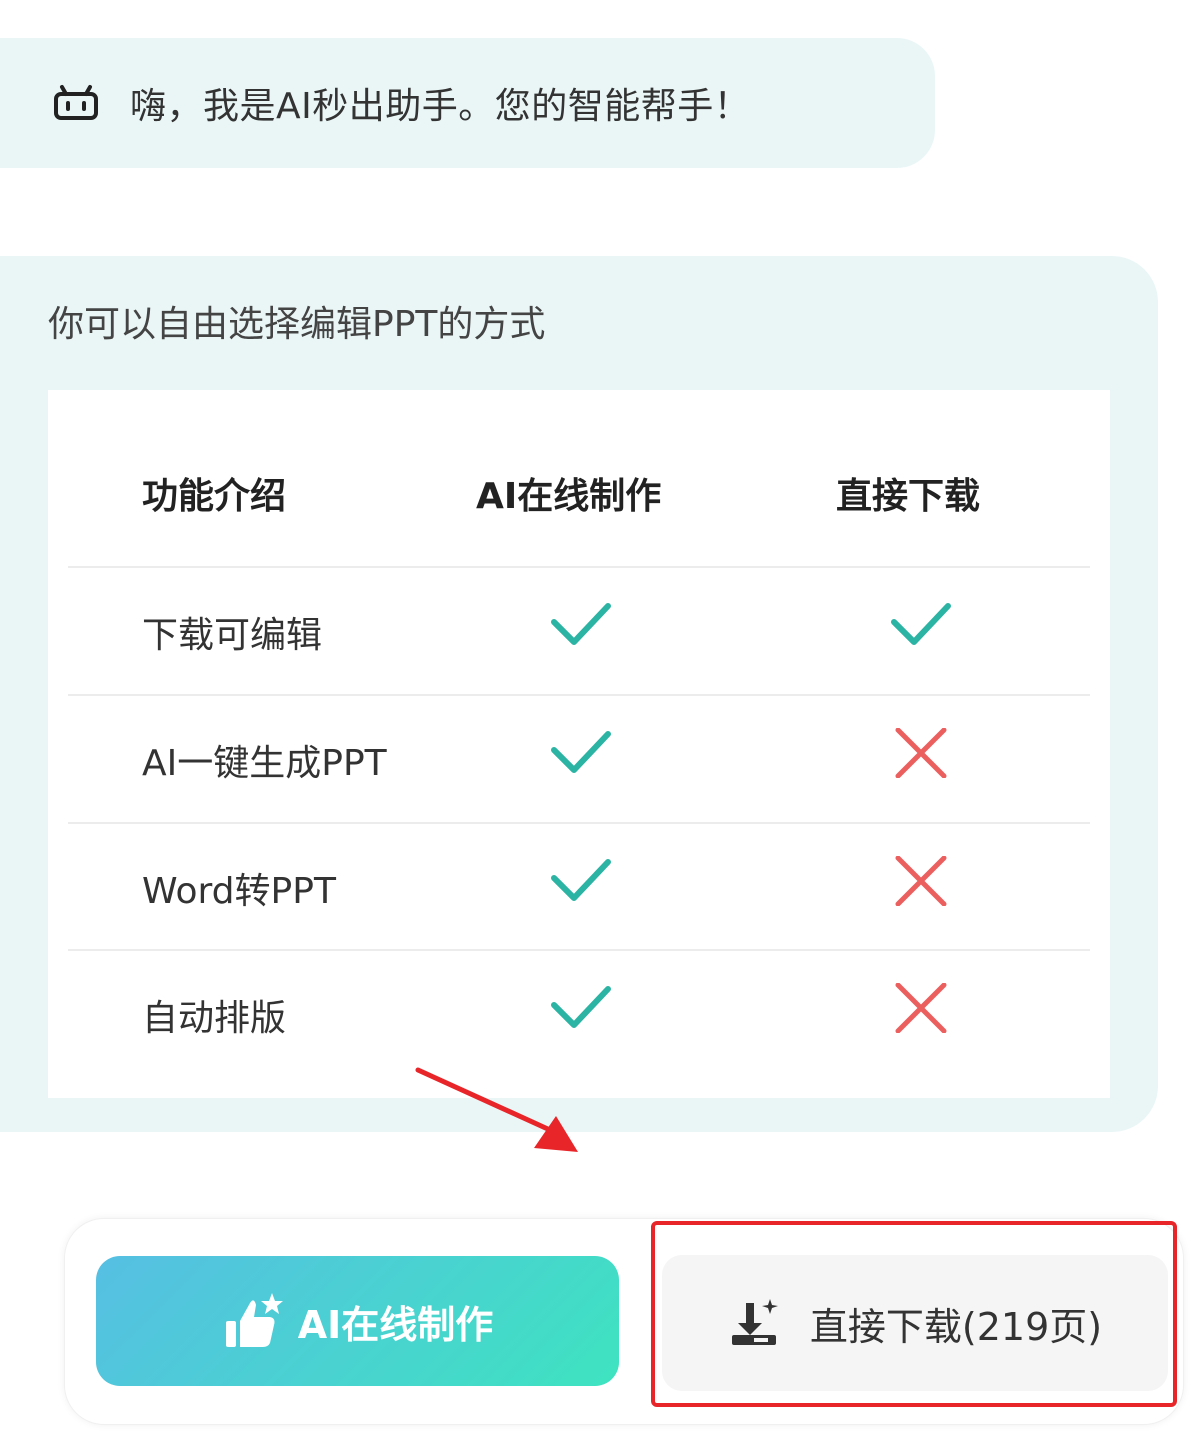 The height and width of the screenshot is (1433, 1200). Describe the element at coordinates (239, 891) in the screenshot. I see `feature-label: Word转PPT` at that location.